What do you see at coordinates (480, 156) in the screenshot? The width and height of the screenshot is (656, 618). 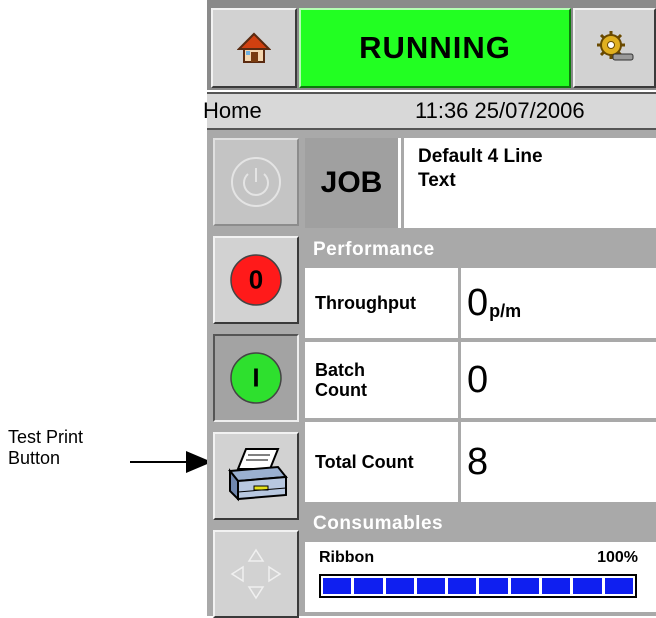 I see `job-name-line-1: Default 4 Line` at bounding box center [480, 156].